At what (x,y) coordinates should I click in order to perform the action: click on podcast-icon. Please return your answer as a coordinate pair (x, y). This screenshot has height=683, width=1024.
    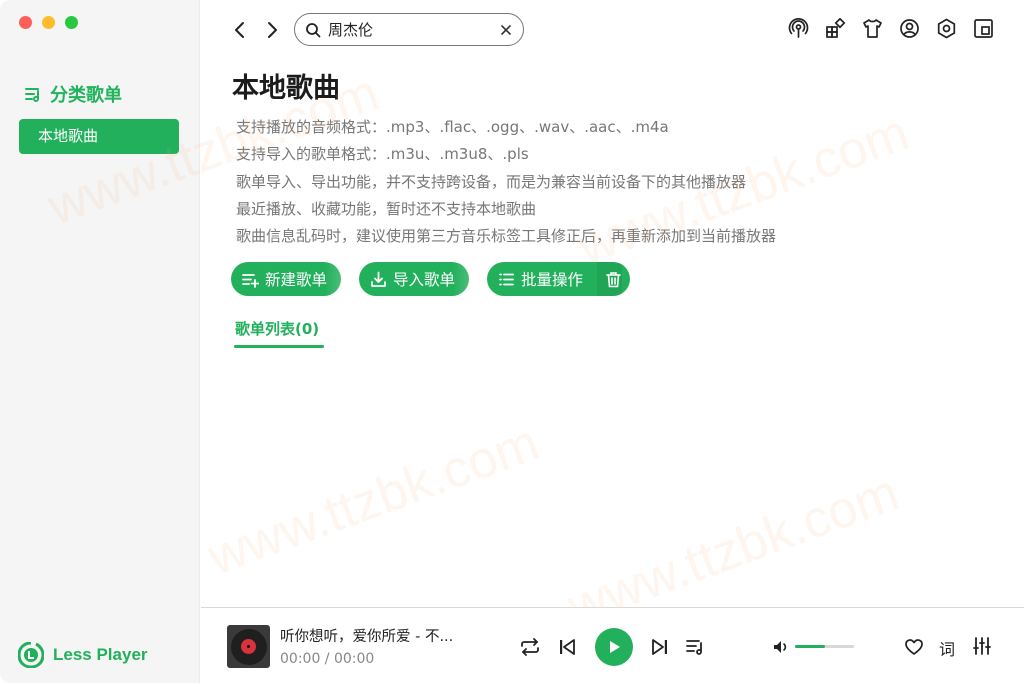
    Looking at the image, I should click on (798, 28).